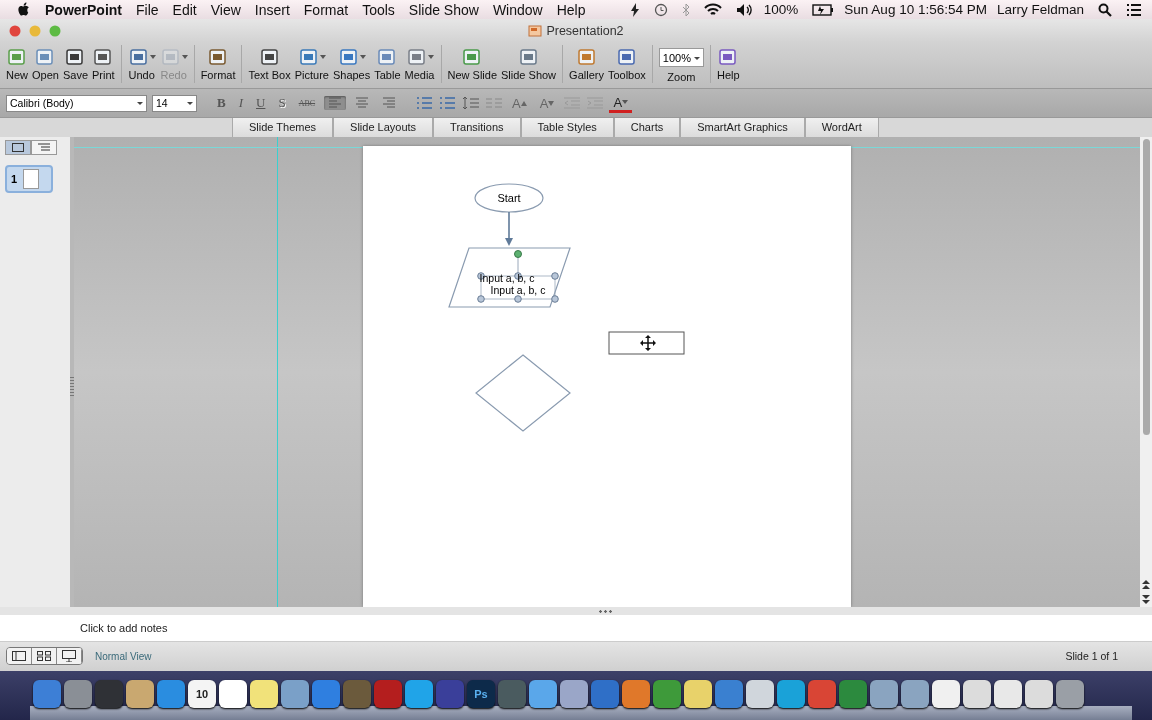  What do you see at coordinates (283, 127) in the screenshot?
I see `ribbon-tab: Slide Themes` at bounding box center [283, 127].